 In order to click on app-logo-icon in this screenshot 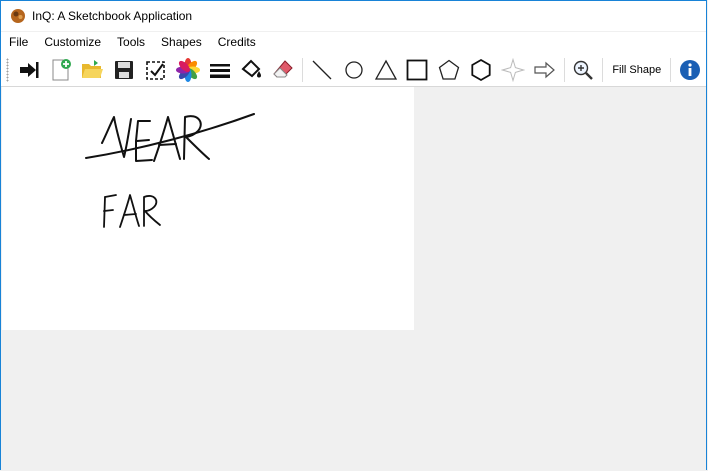, I will do `click(18, 16)`.